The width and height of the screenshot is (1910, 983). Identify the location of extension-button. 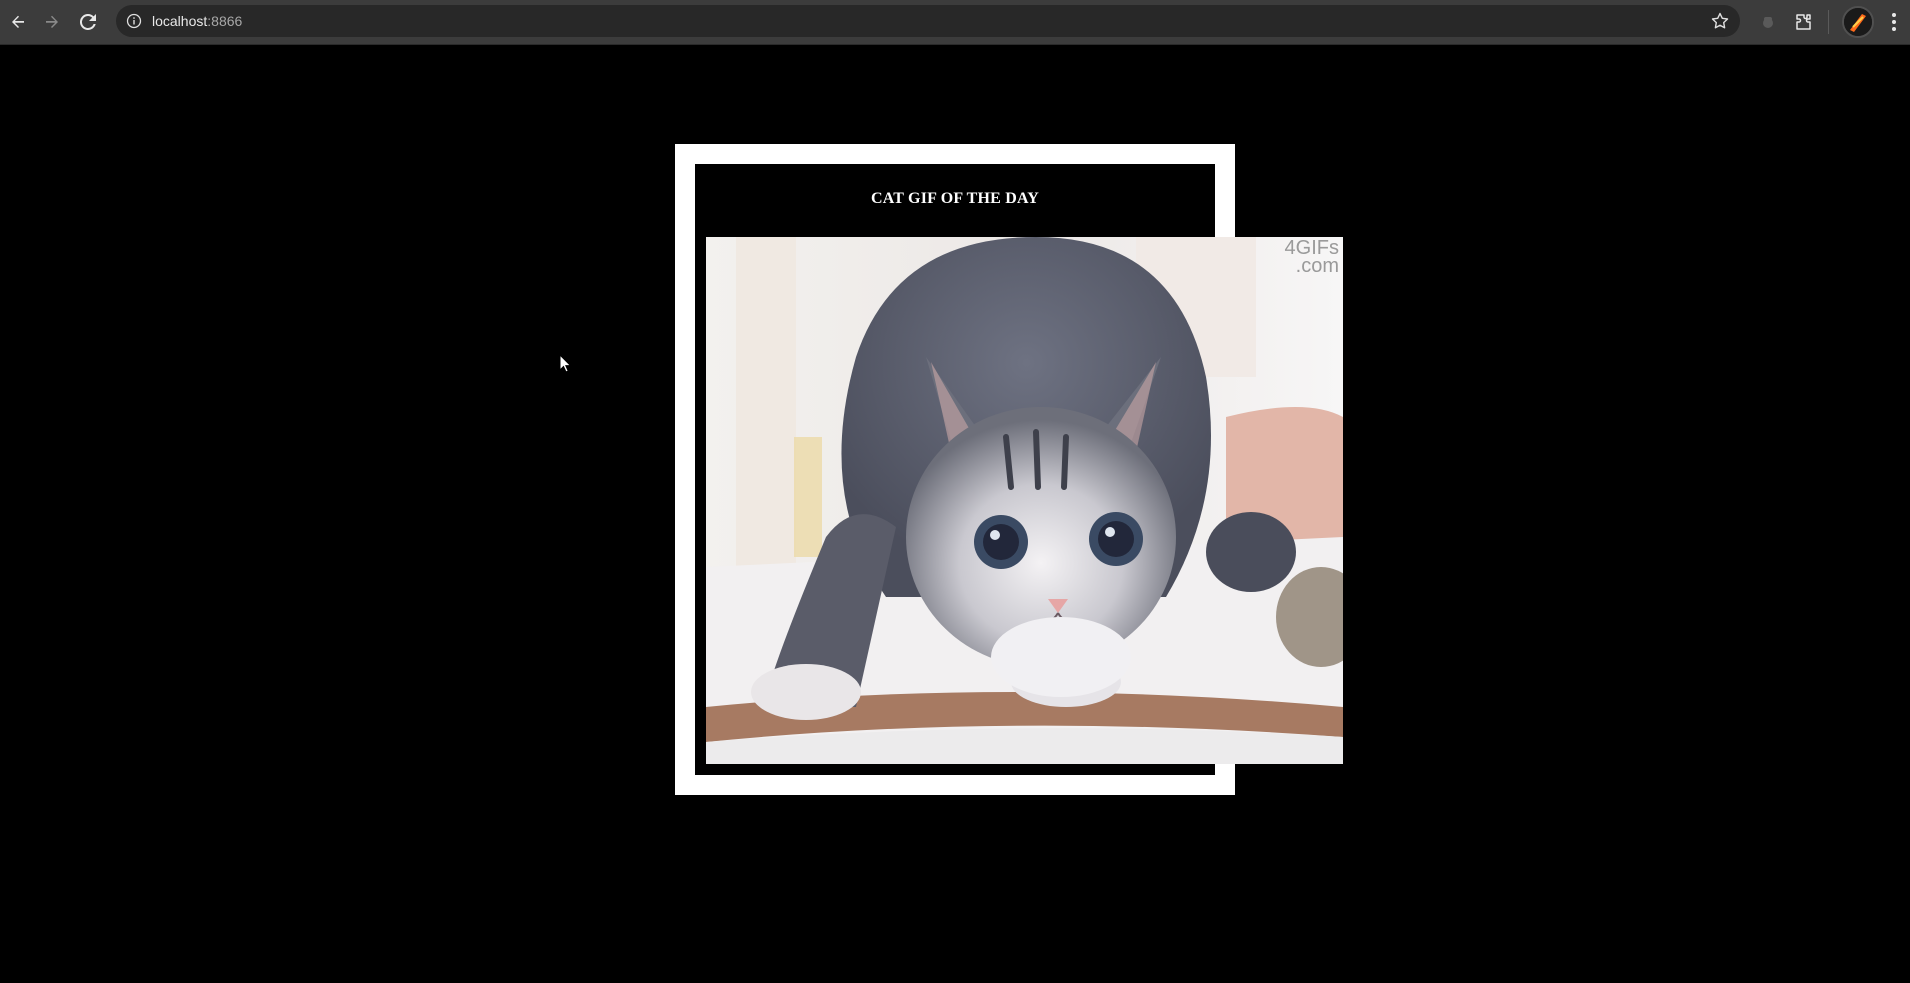
(1768, 22).